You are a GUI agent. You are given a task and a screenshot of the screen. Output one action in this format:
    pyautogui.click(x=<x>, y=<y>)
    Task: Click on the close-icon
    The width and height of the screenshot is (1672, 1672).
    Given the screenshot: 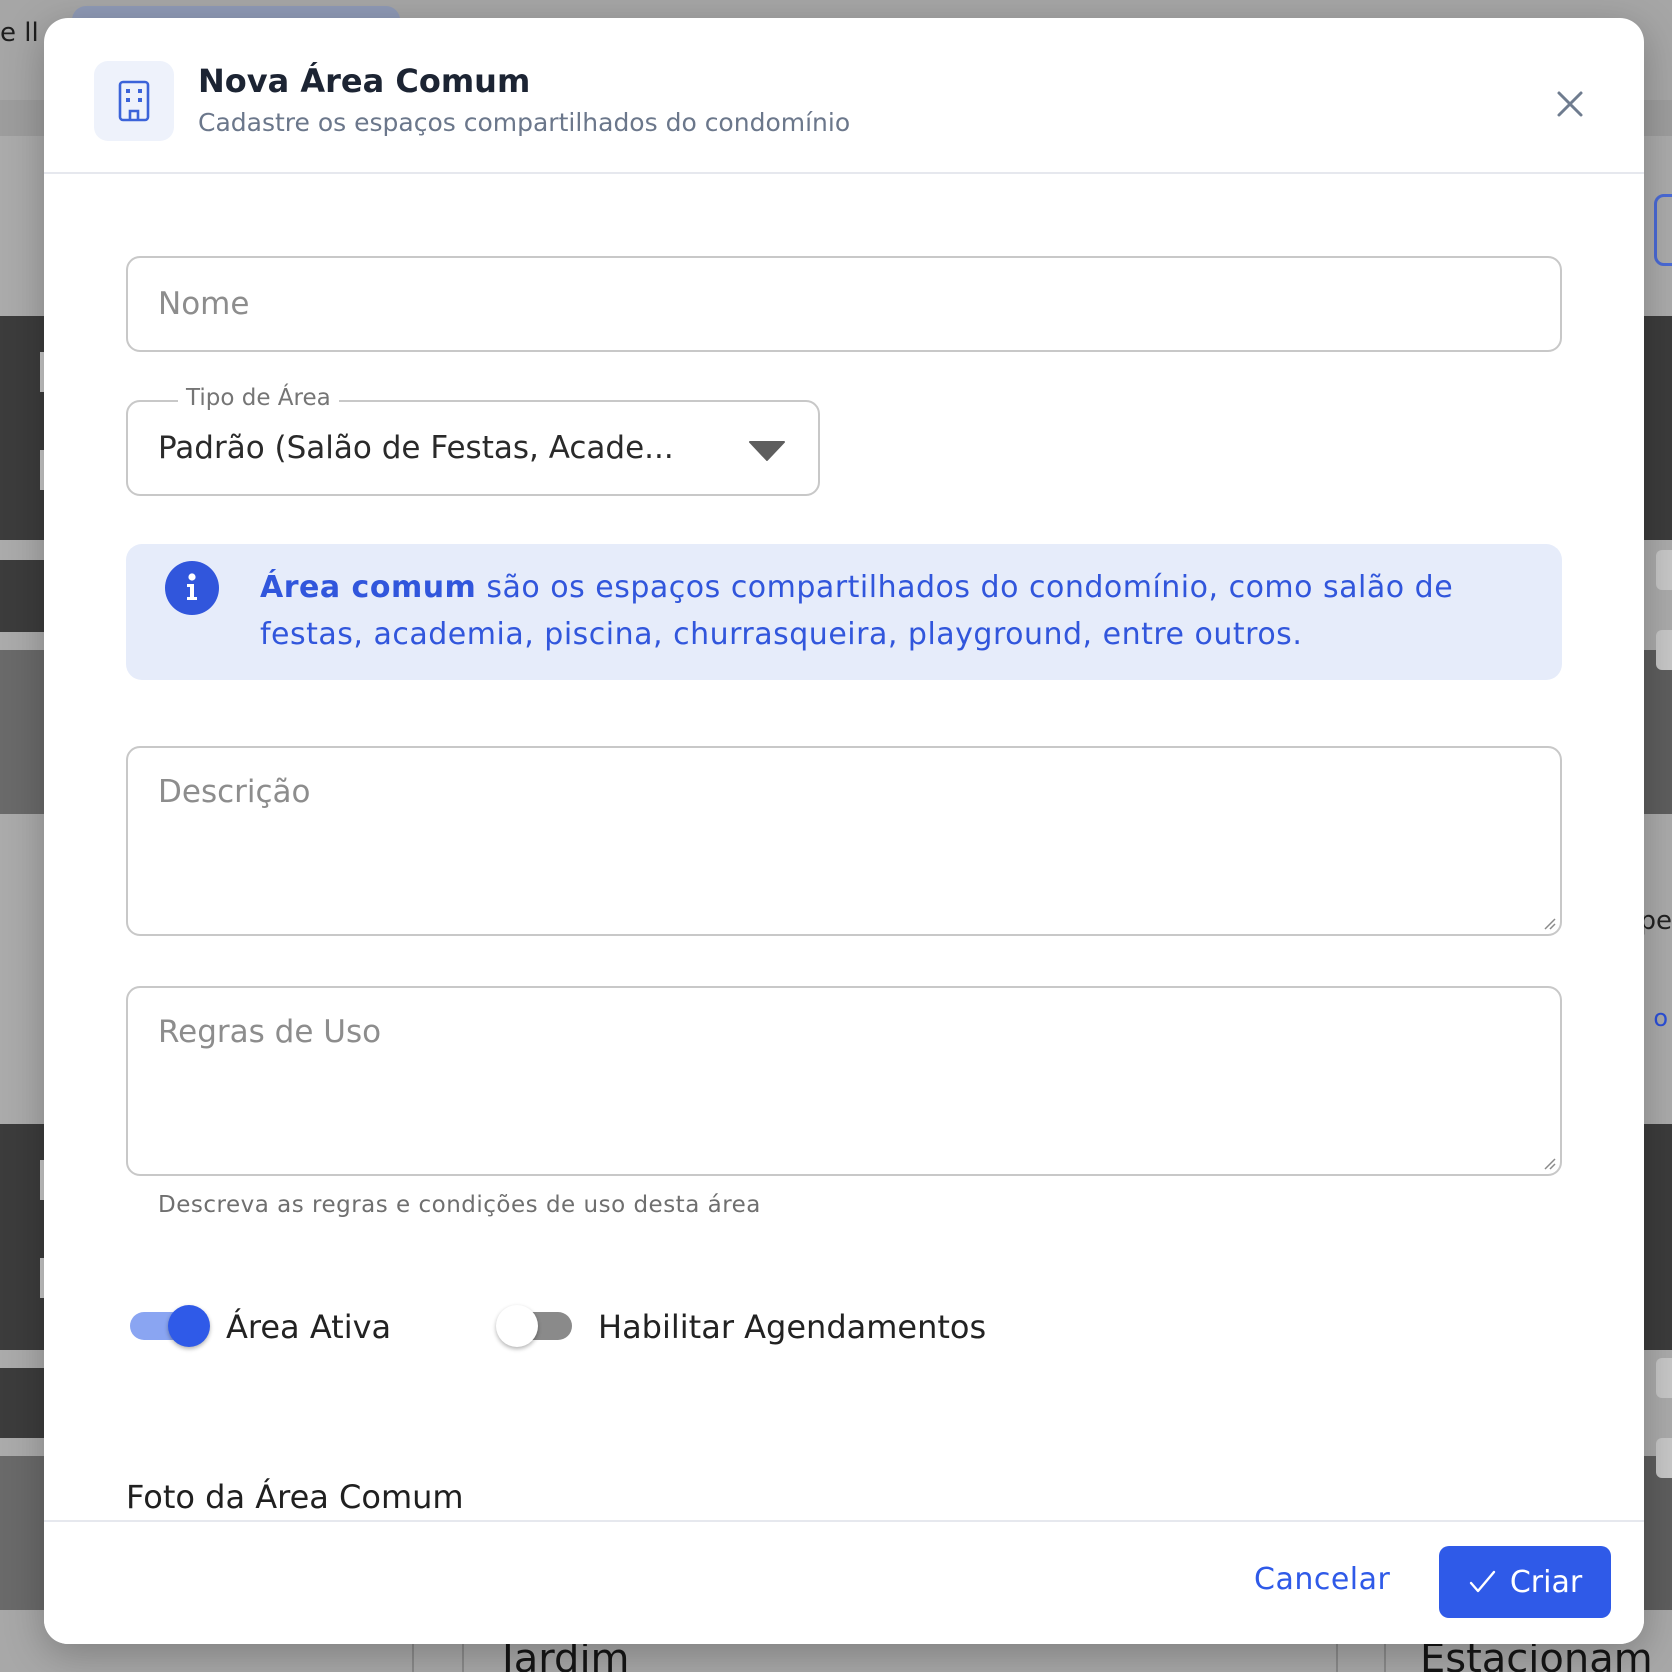 What is the action you would take?
    pyautogui.click(x=1570, y=104)
    